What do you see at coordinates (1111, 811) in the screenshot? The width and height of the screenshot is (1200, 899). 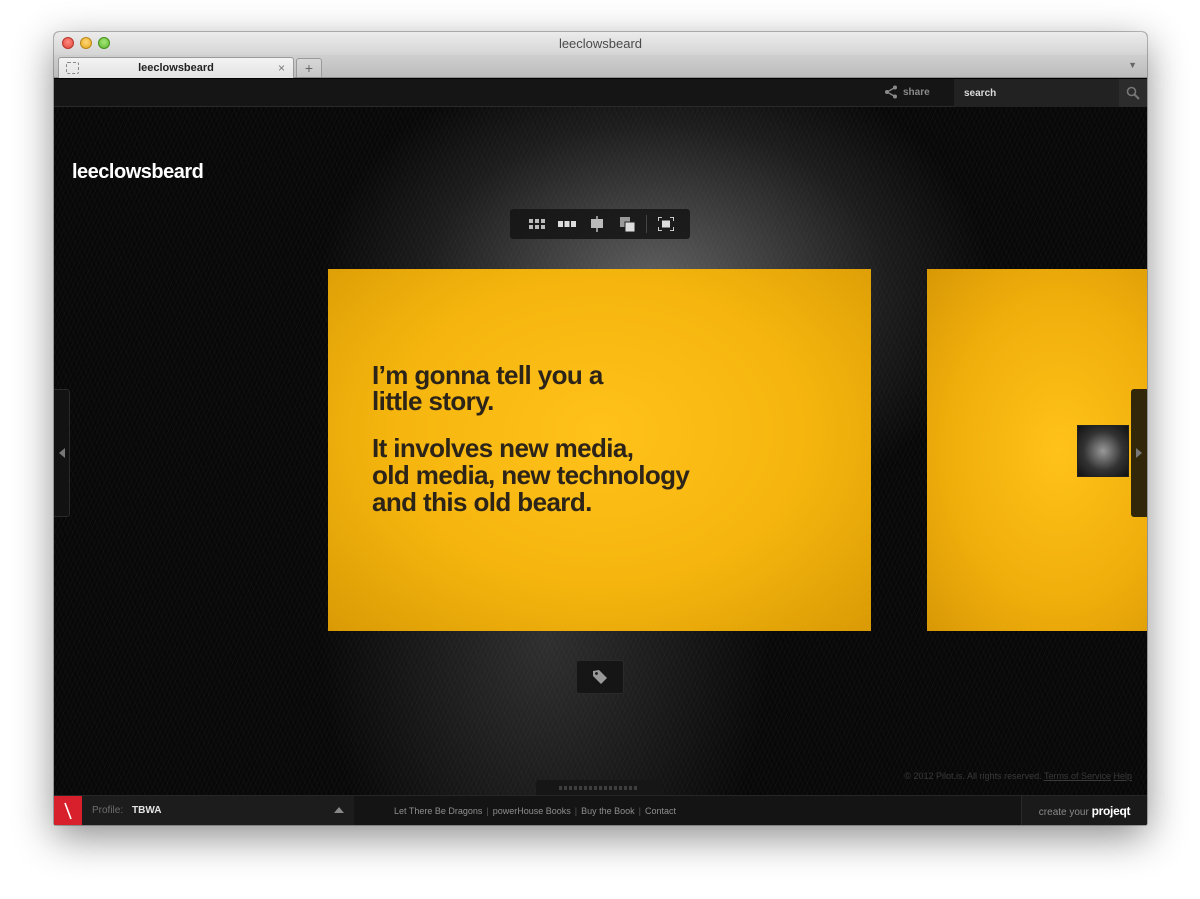 I see `projeqt-brand: projeqt` at bounding box center [1111, 811].